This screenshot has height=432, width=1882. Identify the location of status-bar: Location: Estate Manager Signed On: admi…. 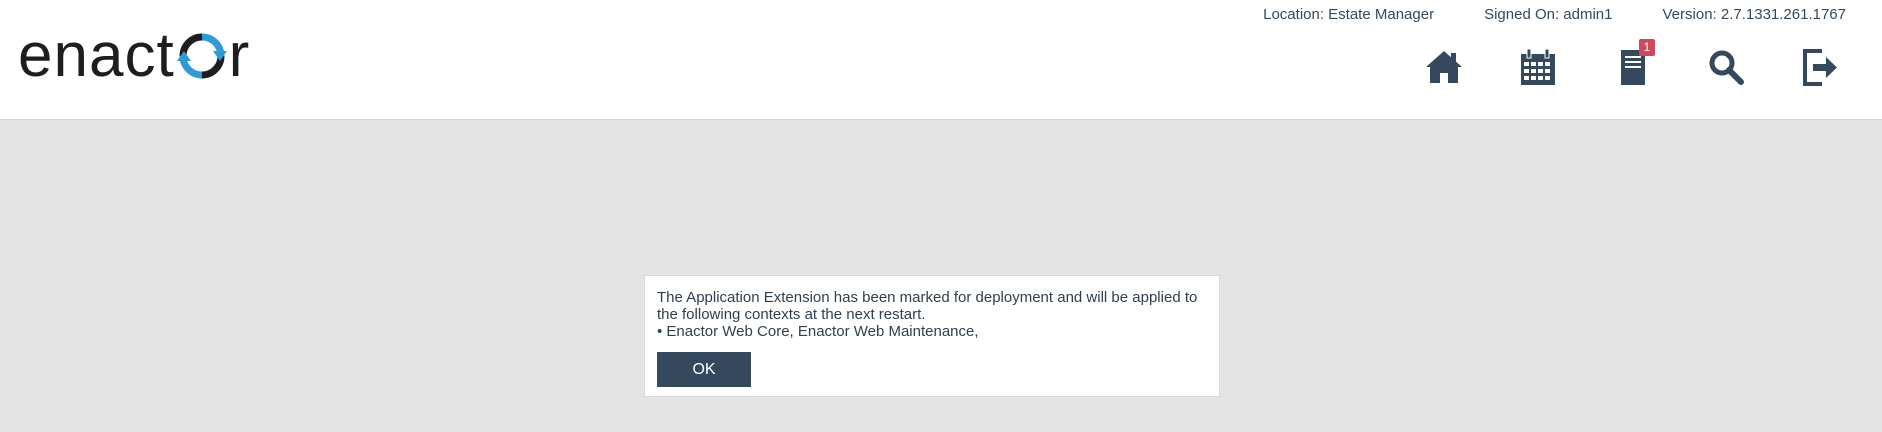
(1554, 14).